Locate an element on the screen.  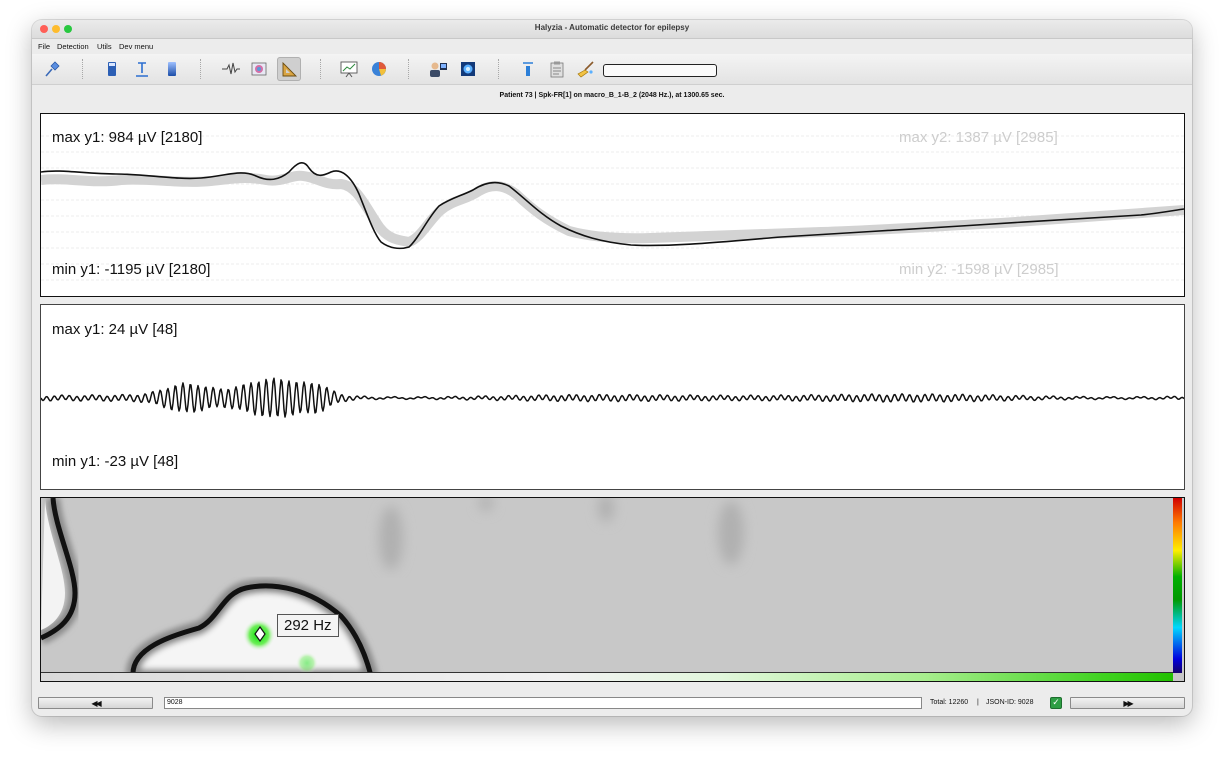
chart-presentation-icon is located at coordinates (349, 69).